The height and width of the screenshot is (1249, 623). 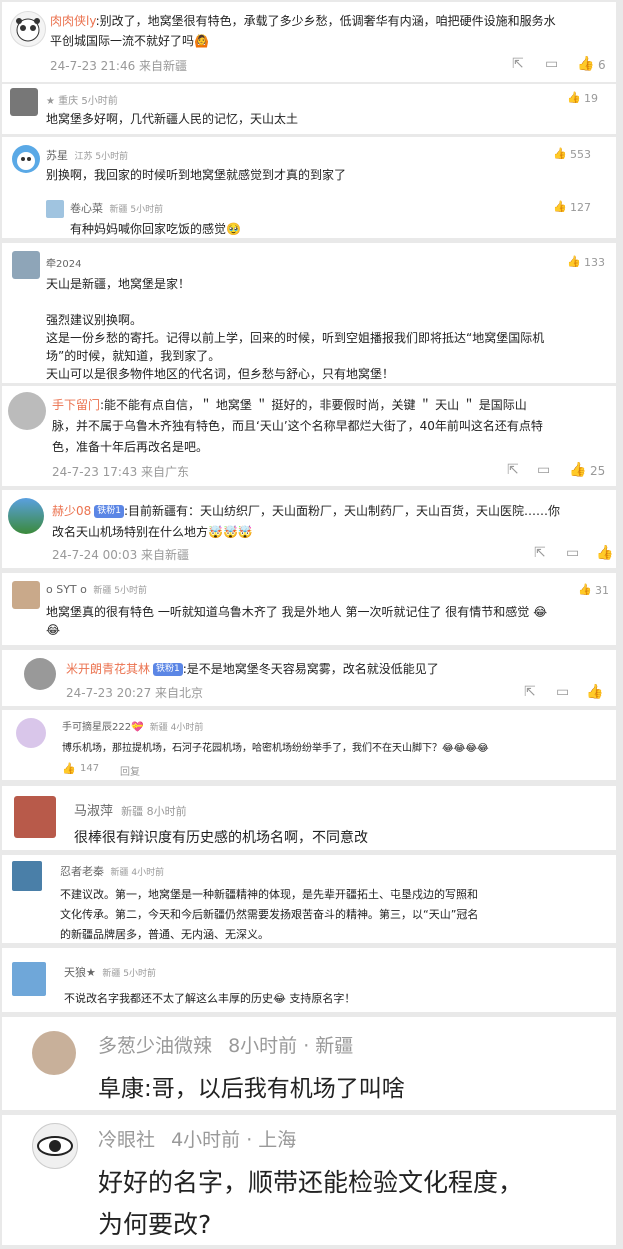 What do you see at coordinates (154, 811) in the screenshot?
I see `comment-location-time: 新疆 8小时前` at bounding box center [154, 811].